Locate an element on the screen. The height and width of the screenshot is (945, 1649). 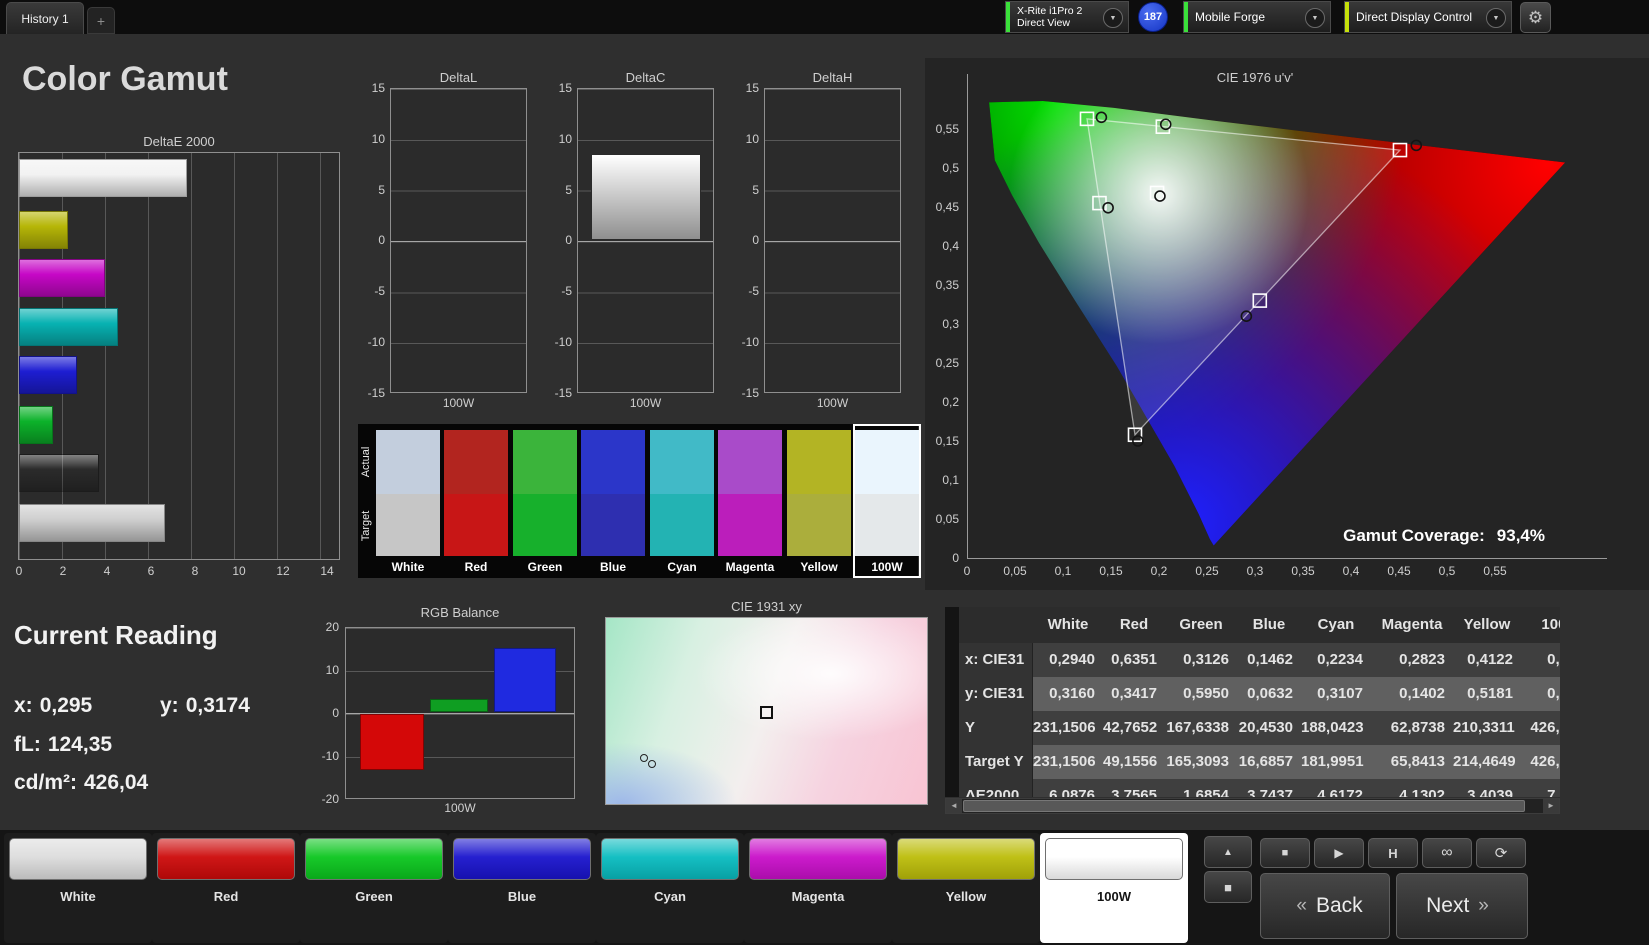
table-cell: 3,4039 is located at coordinates (1490, 792).